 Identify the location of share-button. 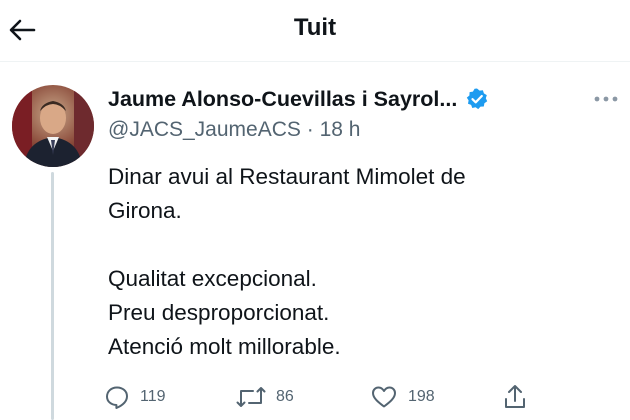
(515, 397).